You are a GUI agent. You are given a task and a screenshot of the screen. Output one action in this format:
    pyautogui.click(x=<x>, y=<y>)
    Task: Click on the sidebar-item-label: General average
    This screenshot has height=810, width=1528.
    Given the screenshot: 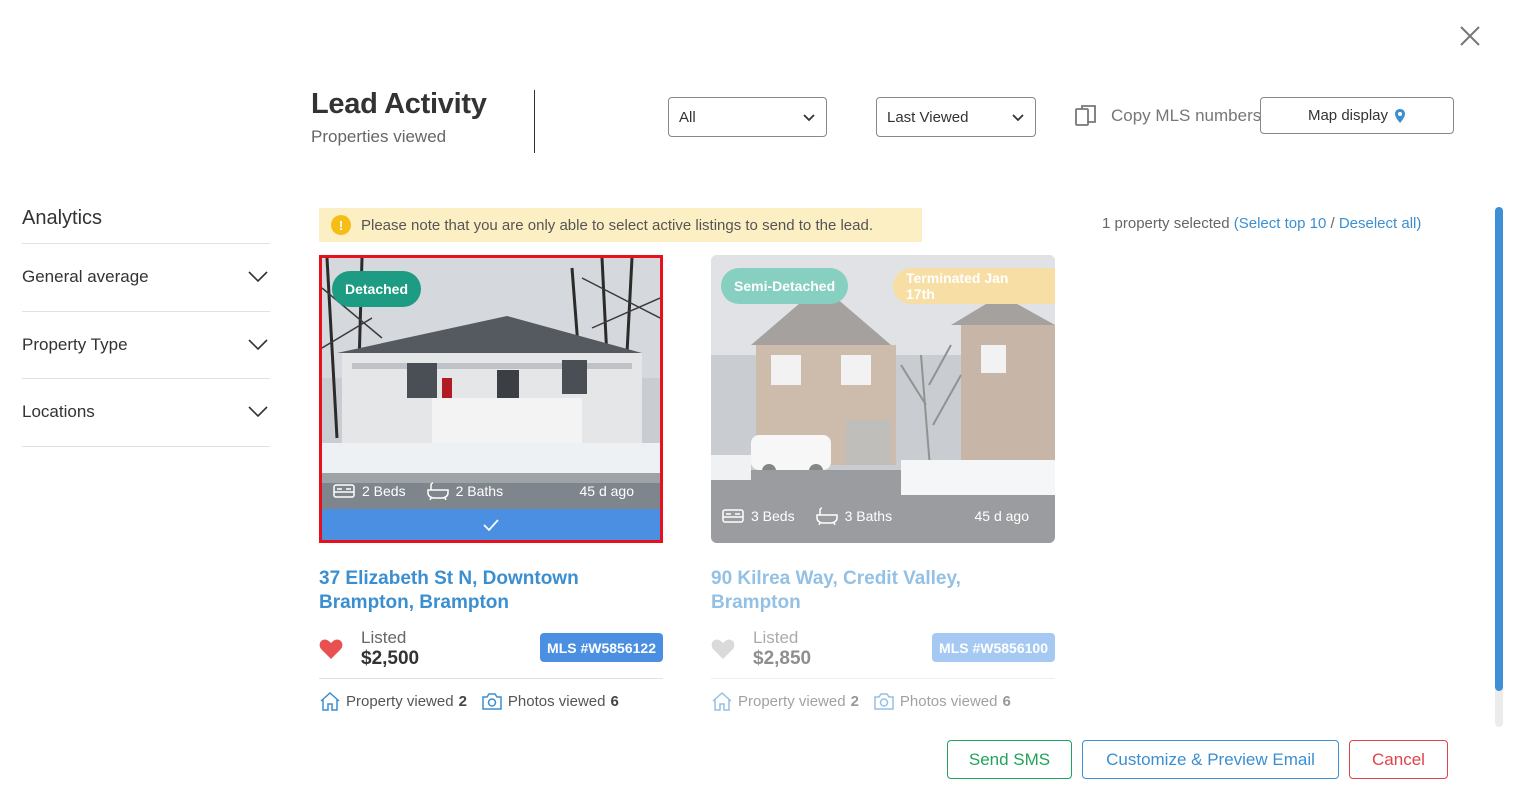 What is the action you would take?
    pyautogui.click(x=85, y=277)
    